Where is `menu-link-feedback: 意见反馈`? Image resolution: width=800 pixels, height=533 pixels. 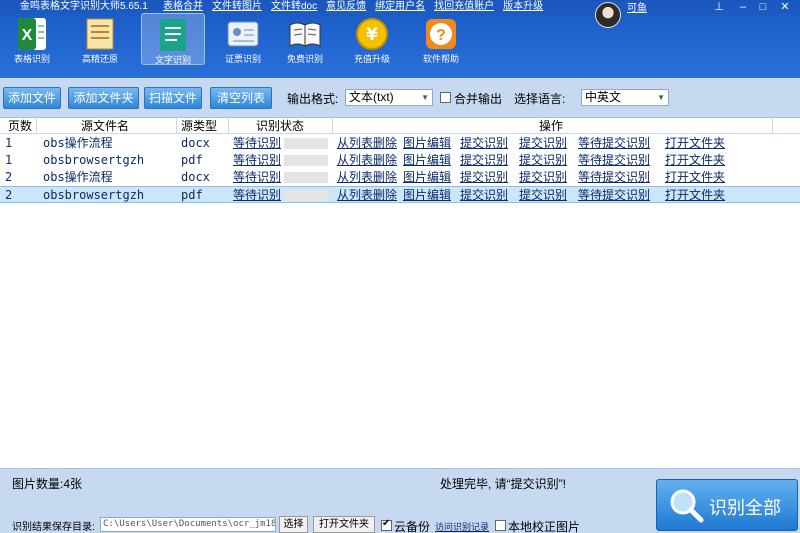
menu-link-feedback: 意见反馈 is located at coordinates (346, 6).